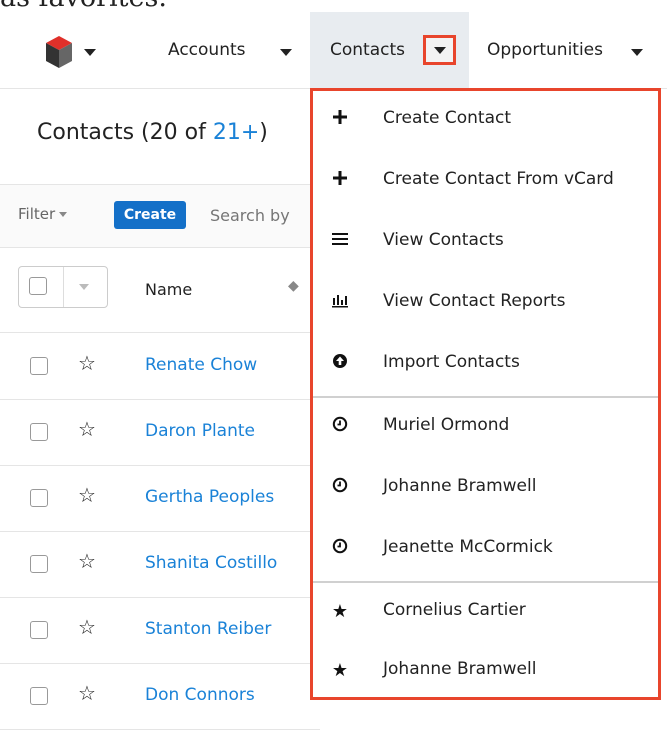 The width and height of the screenshot is (667, 730). What do you see at coordinates (263, 132) in the screenshot?
I see `title-suffix: )` at bounding box center [263, 132].